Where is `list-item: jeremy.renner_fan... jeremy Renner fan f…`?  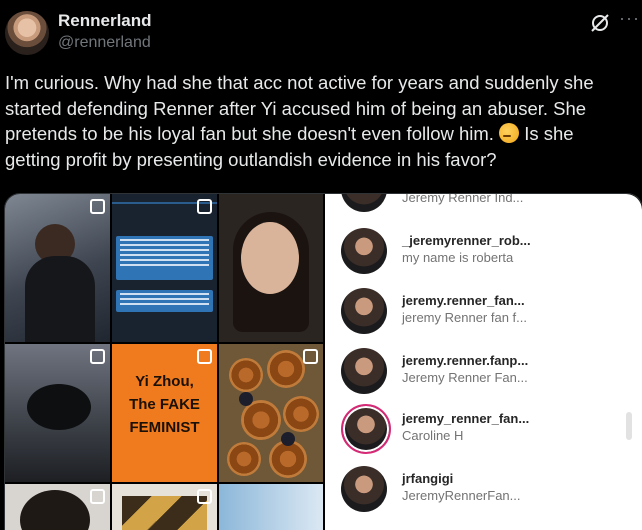
list-item: jeremy.renner_fan... jeremy Renner fan f… is located at coordinates (483, 315).